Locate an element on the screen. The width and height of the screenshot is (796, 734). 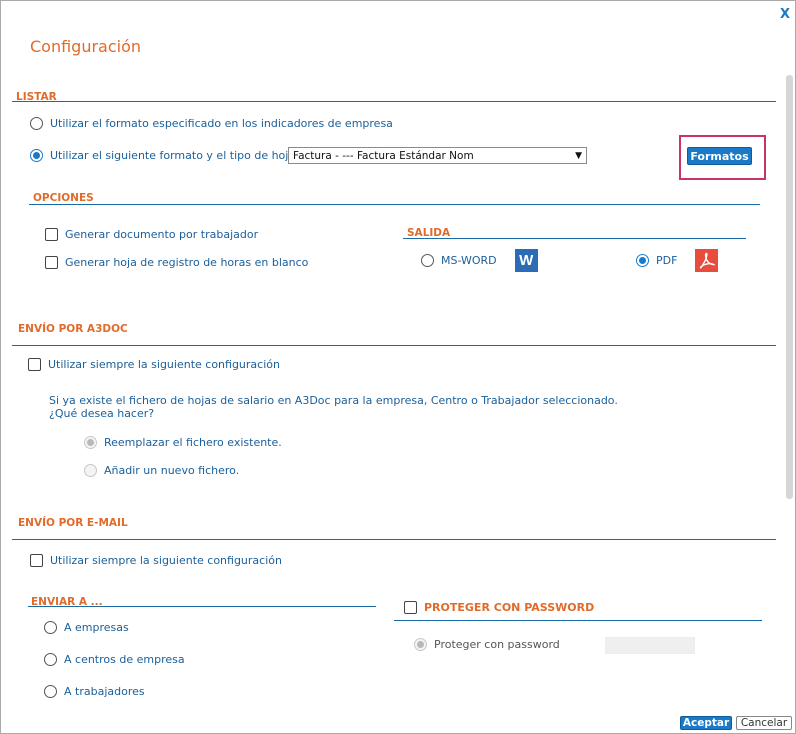
radio-pdf is located at coordinates (642, 260).